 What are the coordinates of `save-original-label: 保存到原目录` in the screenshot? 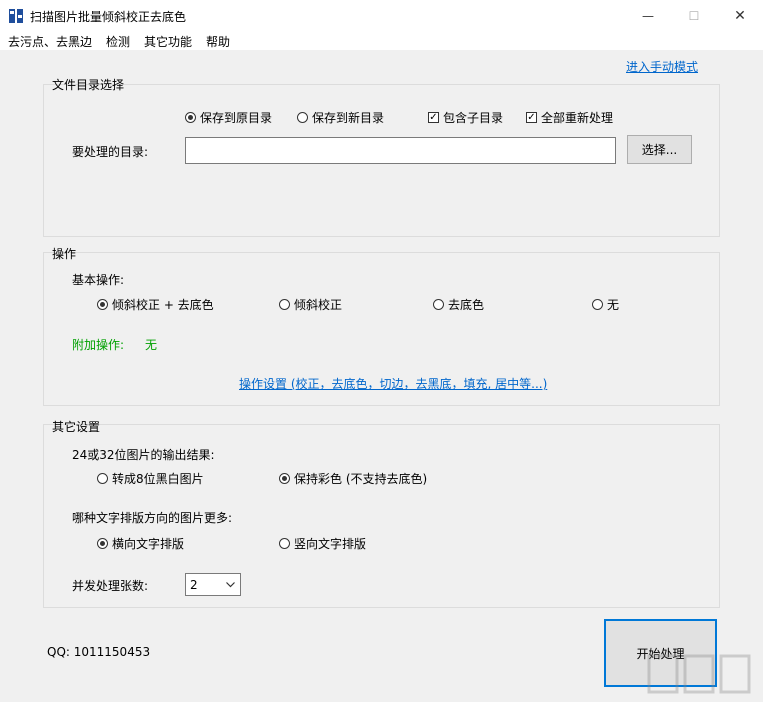 It's located at (236, 118).